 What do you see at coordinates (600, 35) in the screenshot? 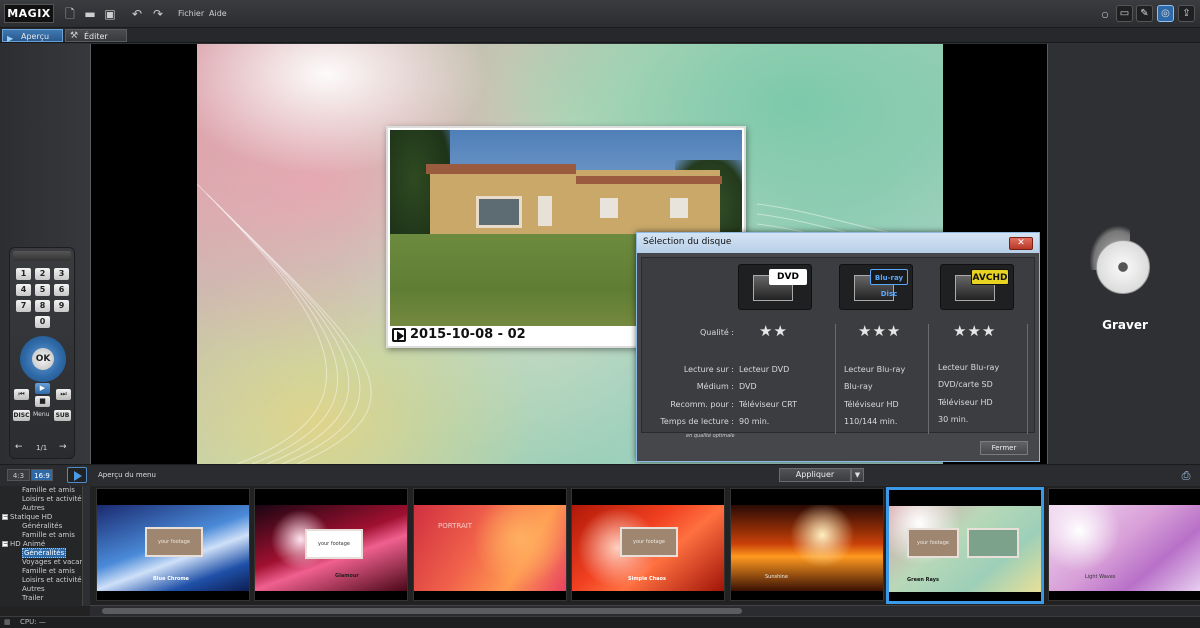
I see `mode-tabs: ▶ Aperçu ⚒ Éditer` at bounding box center [600, 35].